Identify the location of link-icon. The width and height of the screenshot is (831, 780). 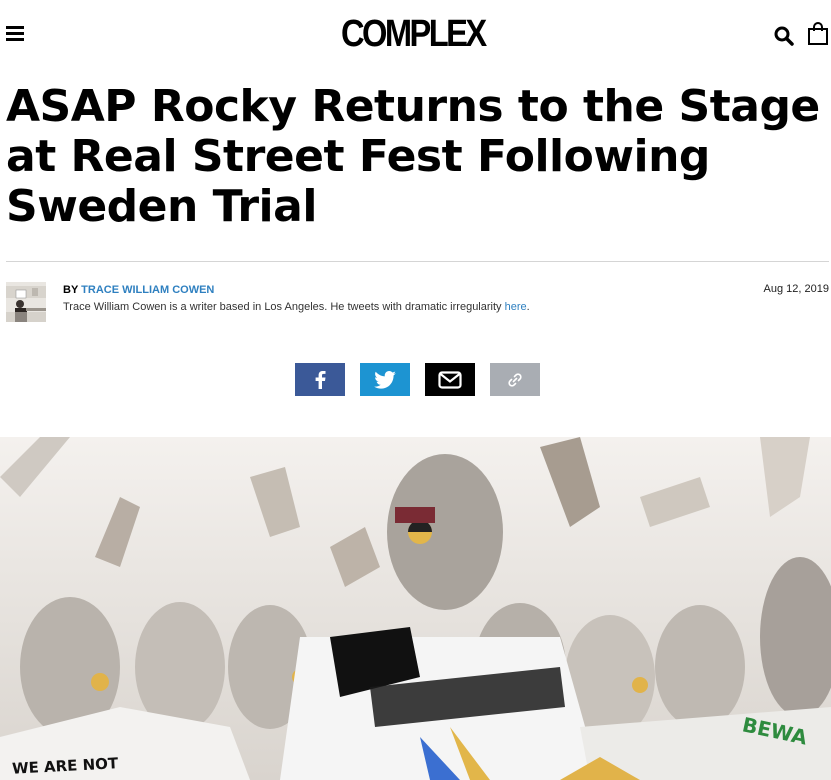
(515, 379).